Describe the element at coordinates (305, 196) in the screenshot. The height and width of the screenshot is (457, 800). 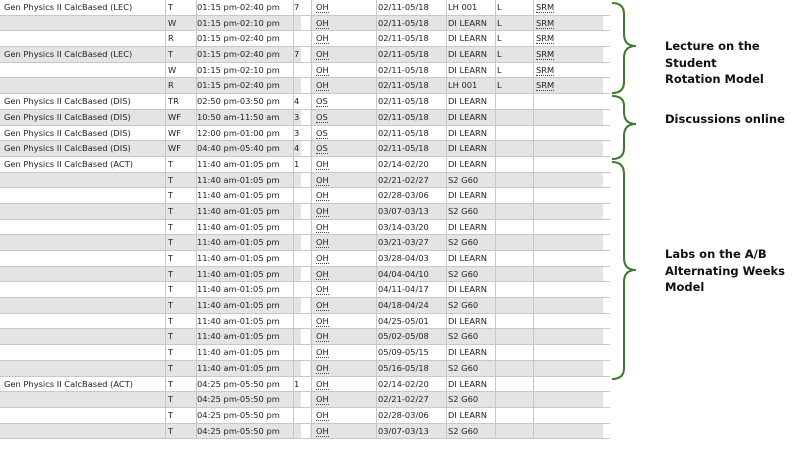
I see `table-row: T 11:40 am-01:05 pm OH 02/28-03/06 DI LEARN` at that location.